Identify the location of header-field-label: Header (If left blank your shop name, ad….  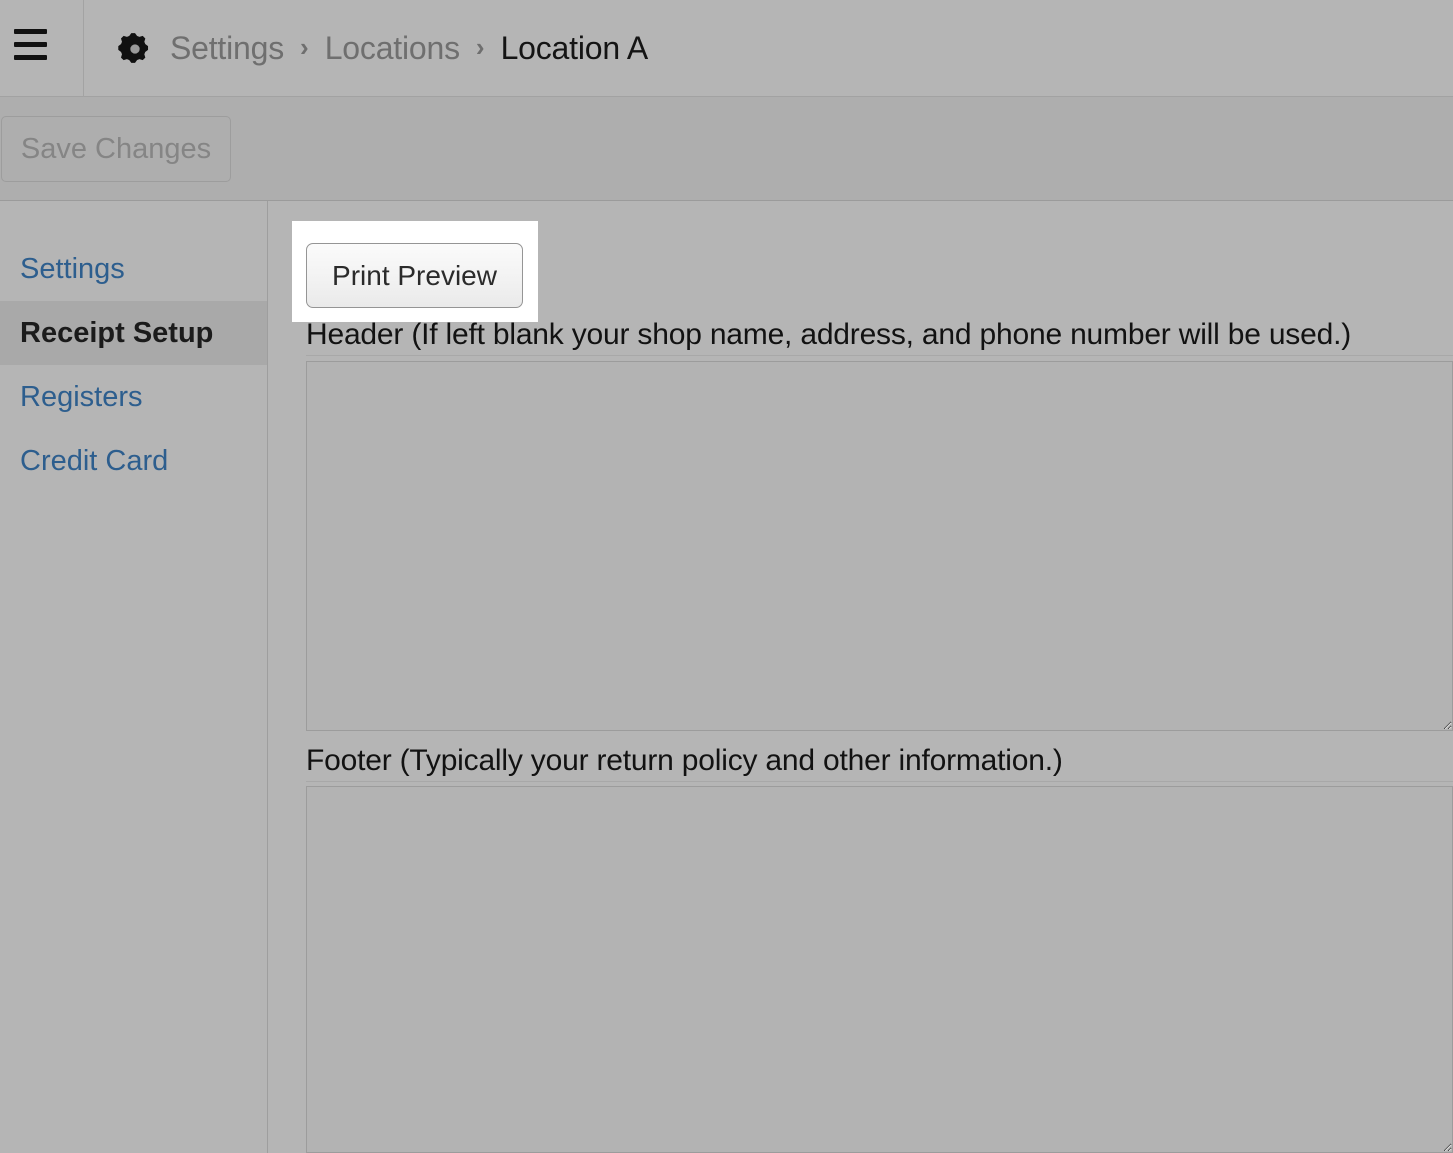
(829, 334).